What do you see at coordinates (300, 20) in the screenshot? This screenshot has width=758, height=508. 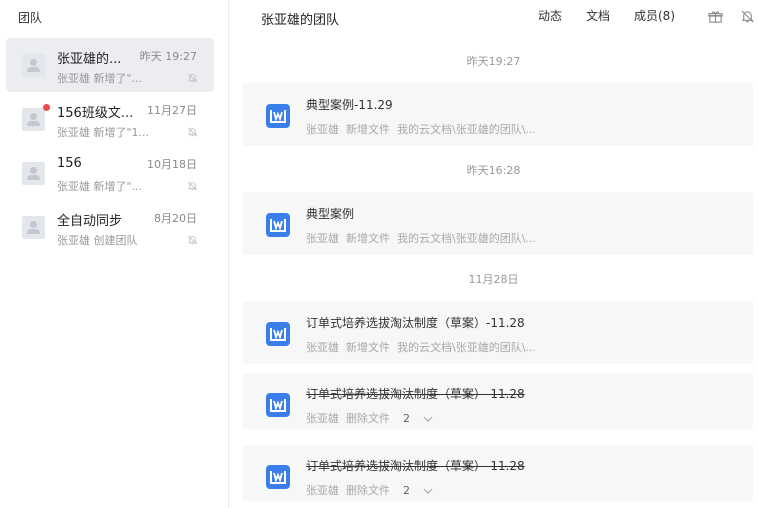 I see `team-title: 张亚雄的团队` at bounding box center [300, 20].